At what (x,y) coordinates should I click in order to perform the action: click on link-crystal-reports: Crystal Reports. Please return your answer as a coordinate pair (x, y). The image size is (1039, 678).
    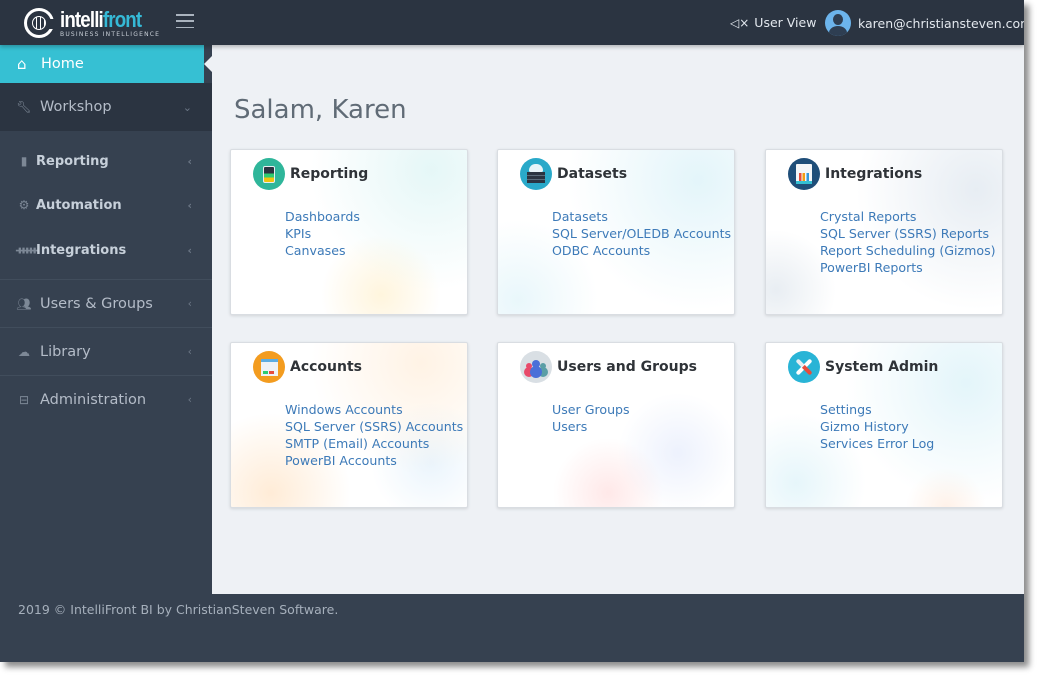
    Looking at the image, I should click on (908, 216).